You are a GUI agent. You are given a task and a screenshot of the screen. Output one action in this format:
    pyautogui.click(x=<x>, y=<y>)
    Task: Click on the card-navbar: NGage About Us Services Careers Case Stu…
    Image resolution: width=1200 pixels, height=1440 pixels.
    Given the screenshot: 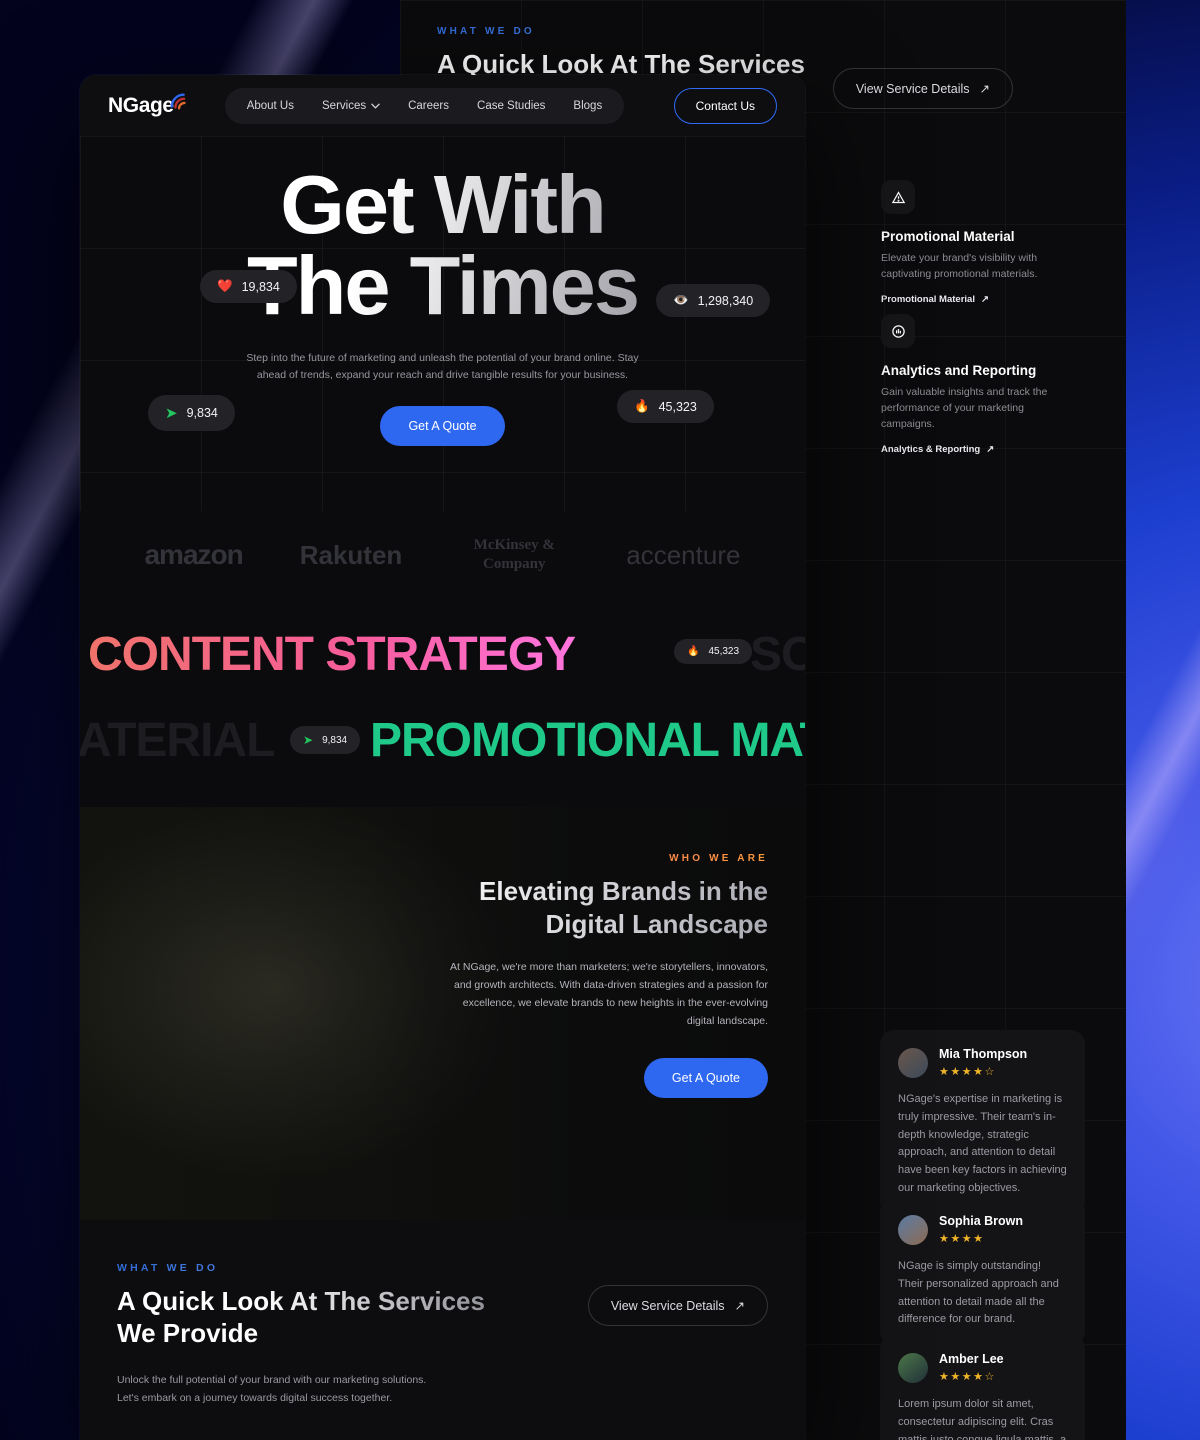 What is the action you would take?
    pyautogui.click(x=442, y=105)
    